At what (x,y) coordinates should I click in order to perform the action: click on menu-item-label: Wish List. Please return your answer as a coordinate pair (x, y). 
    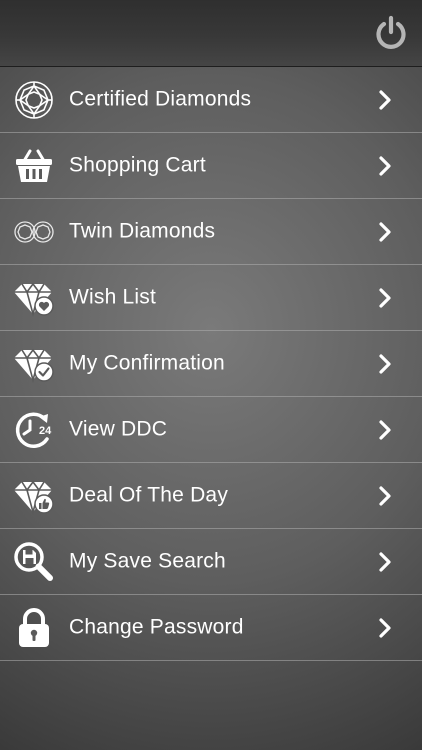
    Looking at the image, I should click on (112, 297).